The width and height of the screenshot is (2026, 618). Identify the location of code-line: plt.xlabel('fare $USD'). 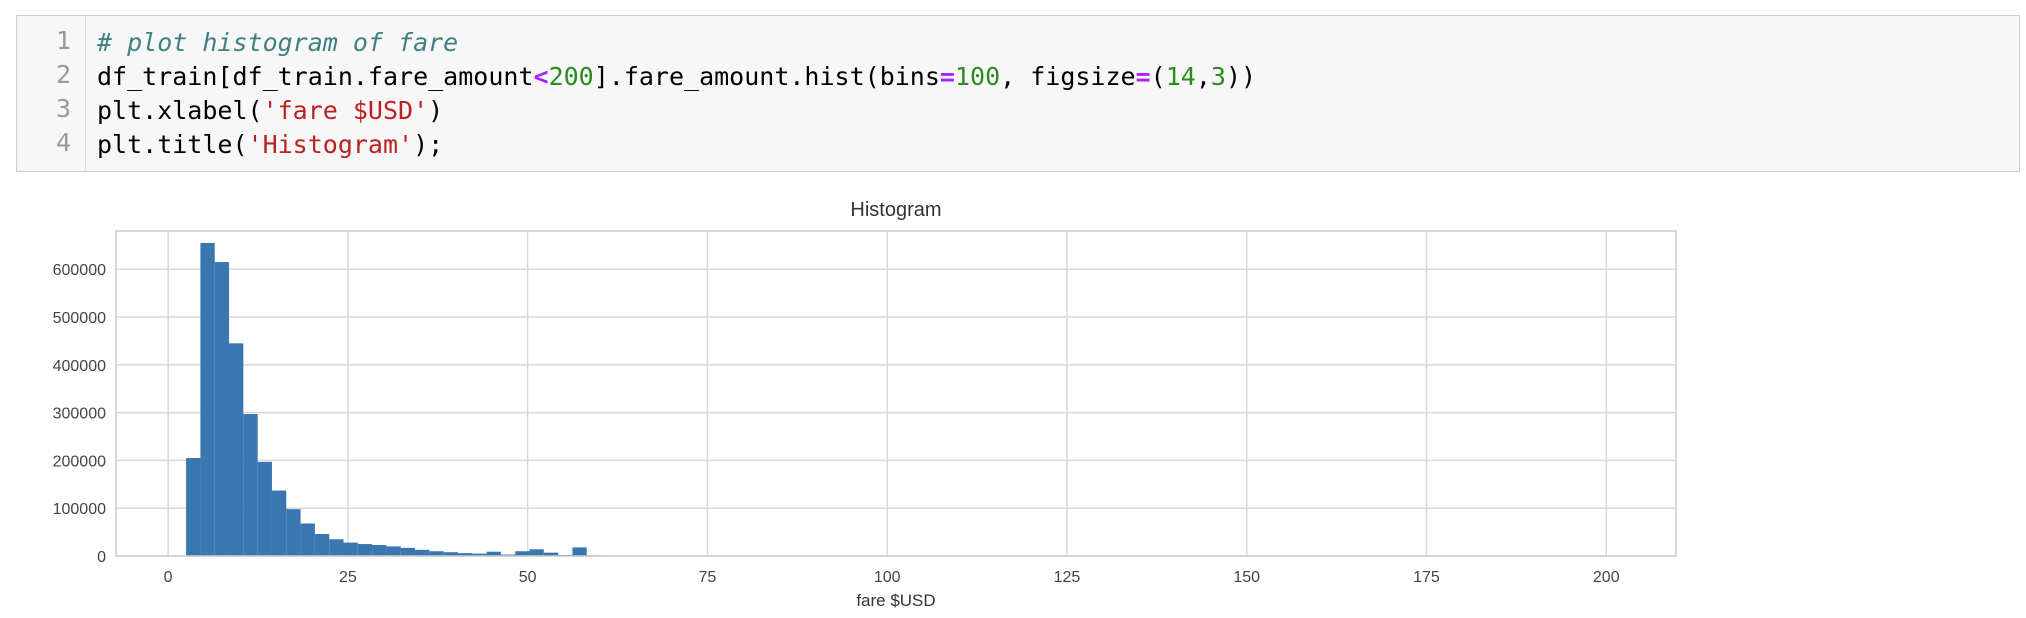
(676, 111).